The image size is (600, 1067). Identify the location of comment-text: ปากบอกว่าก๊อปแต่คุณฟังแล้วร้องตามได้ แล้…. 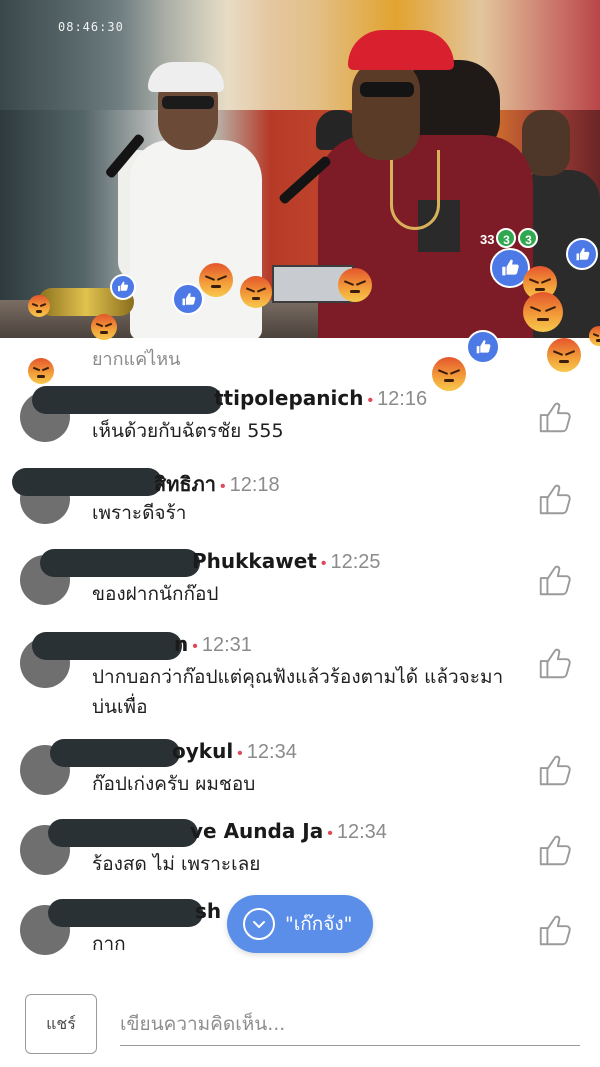
(298, 692).